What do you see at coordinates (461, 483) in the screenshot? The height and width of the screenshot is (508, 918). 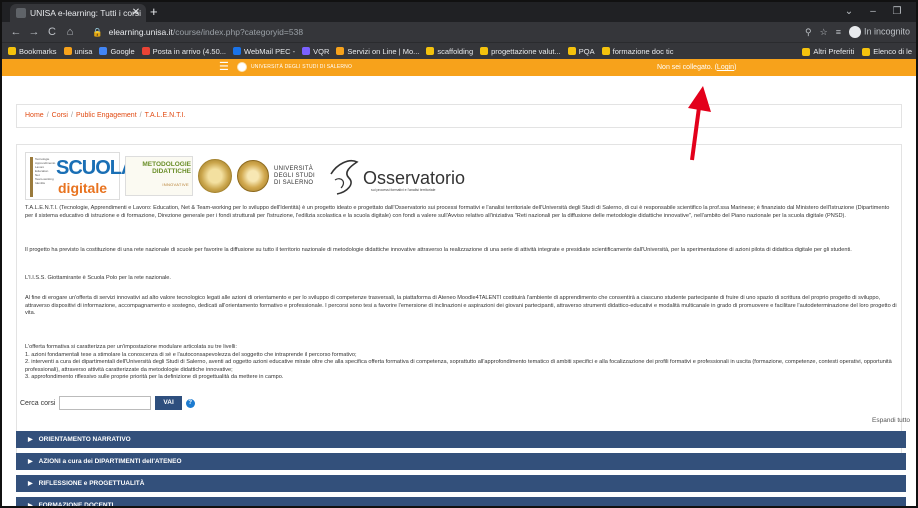 I see `category-item: ▶ RIFLESSIONE e PROGETTUALITÀ` at bounding box center [461, 483].